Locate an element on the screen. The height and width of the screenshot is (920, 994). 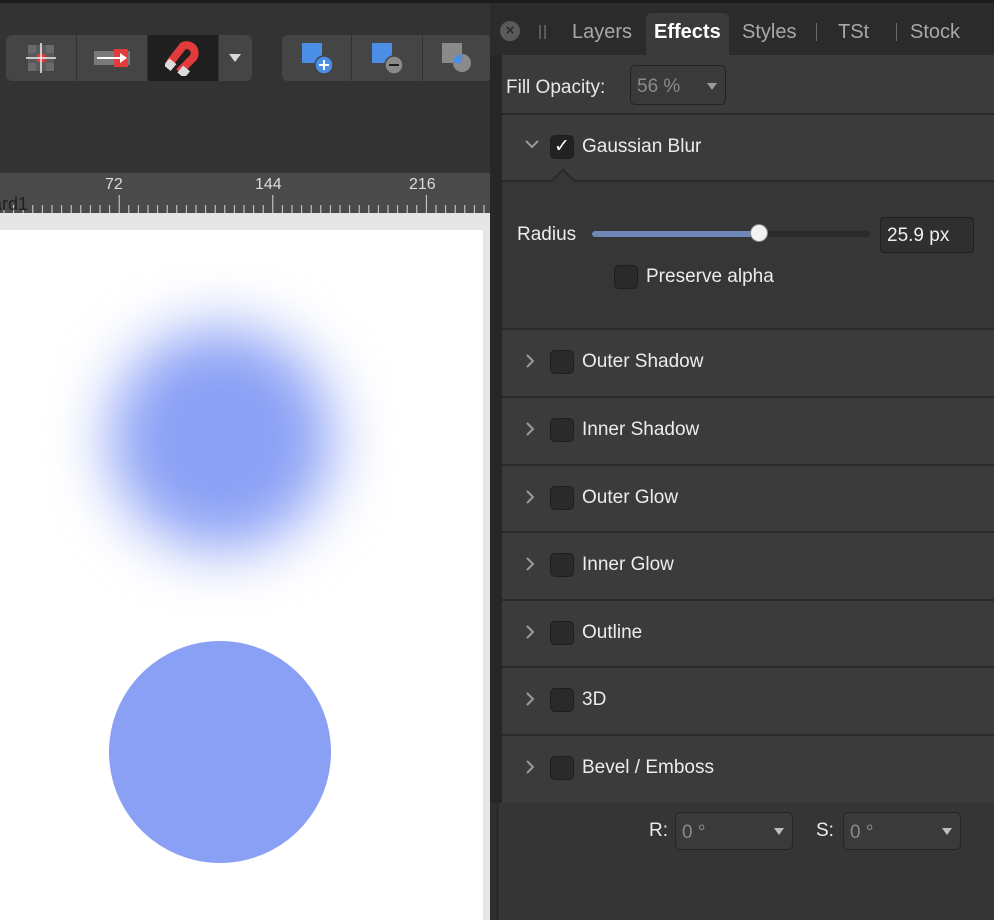
boolean-add-button is located at coordinates (317, 58).